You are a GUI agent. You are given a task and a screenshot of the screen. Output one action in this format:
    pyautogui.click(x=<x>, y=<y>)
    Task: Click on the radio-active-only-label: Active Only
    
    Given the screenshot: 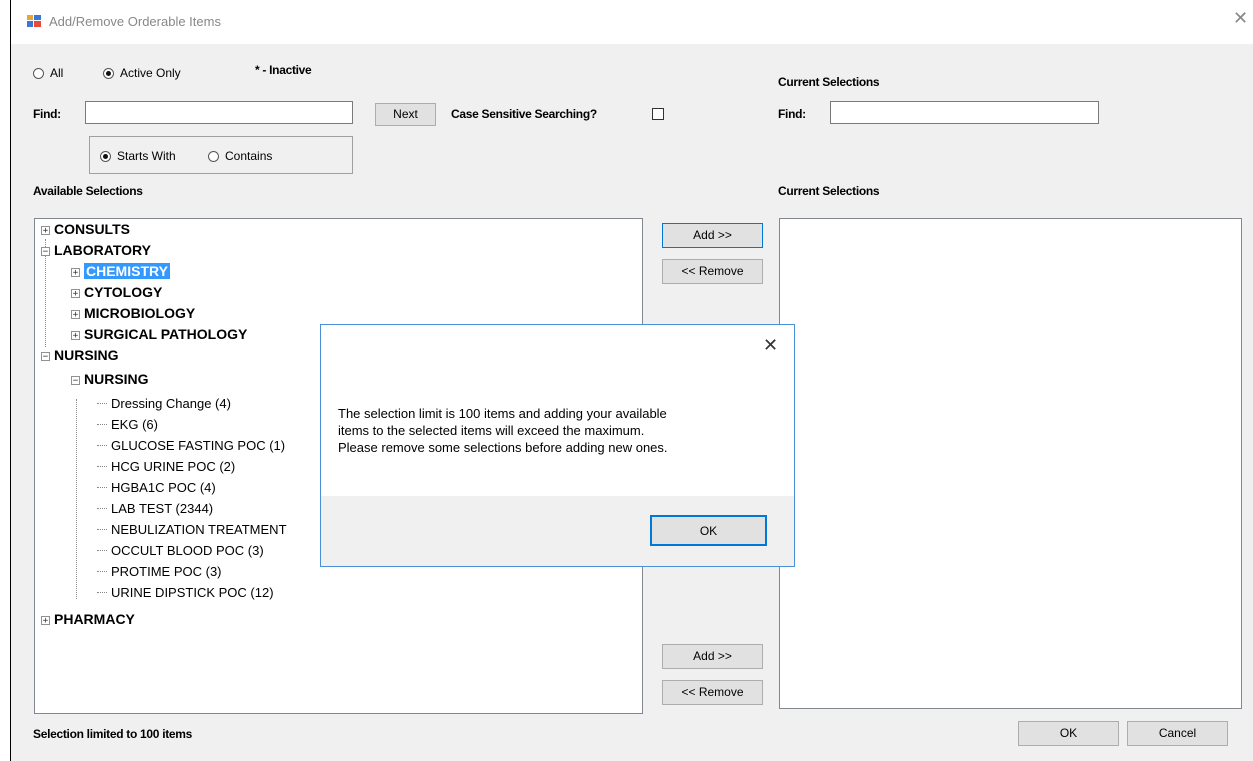 What is the action you would take?
    pyautogui.click(x=150, y=73)
    